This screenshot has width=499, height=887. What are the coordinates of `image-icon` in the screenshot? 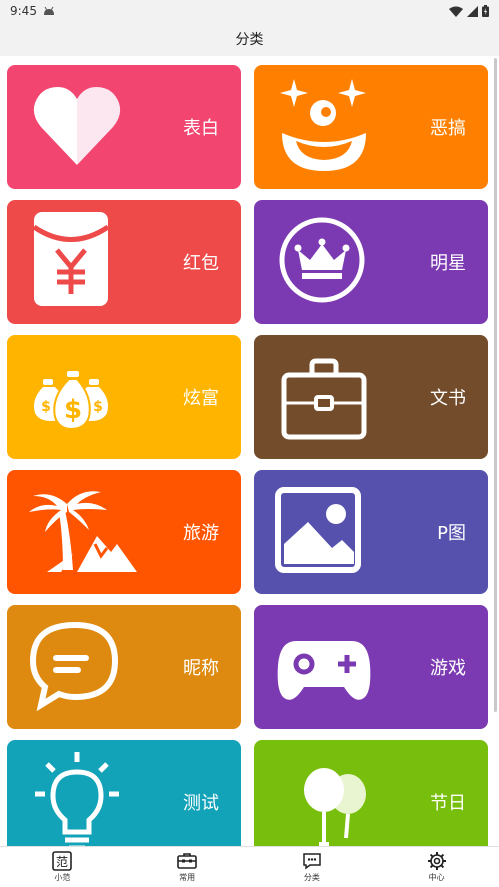 It's located at (318, 530).